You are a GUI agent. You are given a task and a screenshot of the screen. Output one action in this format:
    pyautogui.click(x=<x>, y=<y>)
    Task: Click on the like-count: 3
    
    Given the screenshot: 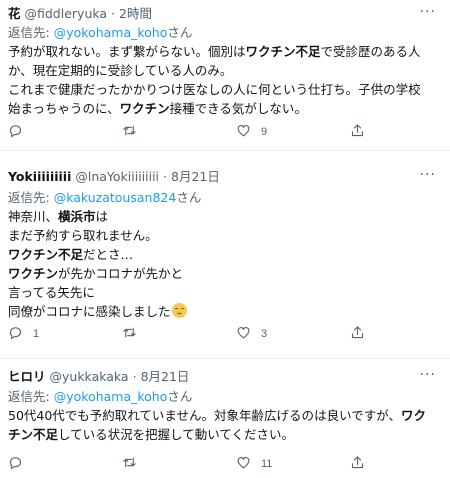 What is the action you would take?
    pyautogui.click(x=264, y=334)
    